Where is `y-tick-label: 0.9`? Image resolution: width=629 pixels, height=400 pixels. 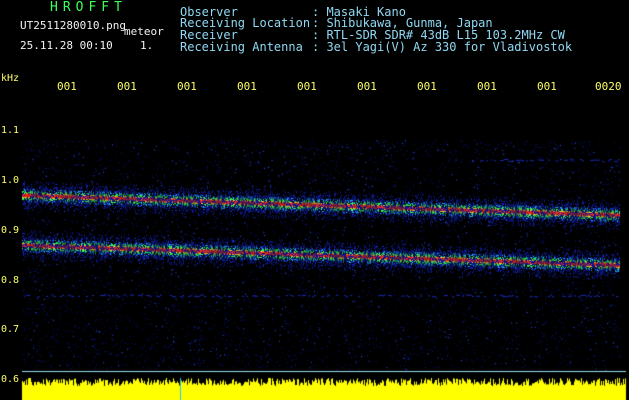 y-tick-label: 0.9 is located at coordinates (10, 230).